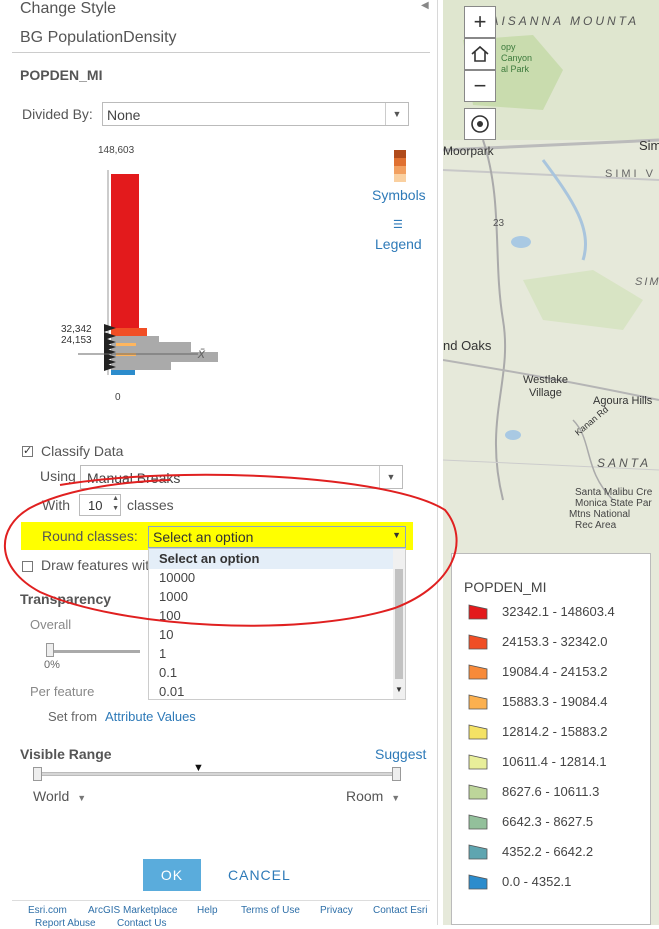 This screenshot has height=929, width=659. Describe the element at coordinates (134, 478) in the screenshot. I see `using-value: Manual Breaks` at that location.